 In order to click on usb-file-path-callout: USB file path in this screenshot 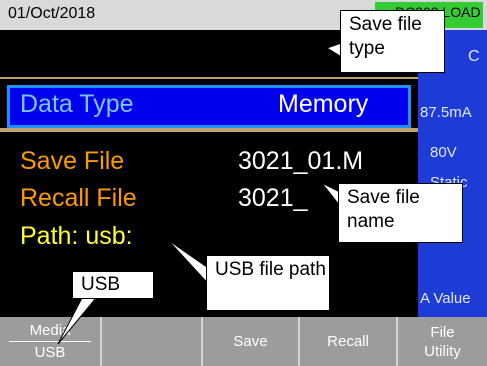, I will do `click(268, 283)`.